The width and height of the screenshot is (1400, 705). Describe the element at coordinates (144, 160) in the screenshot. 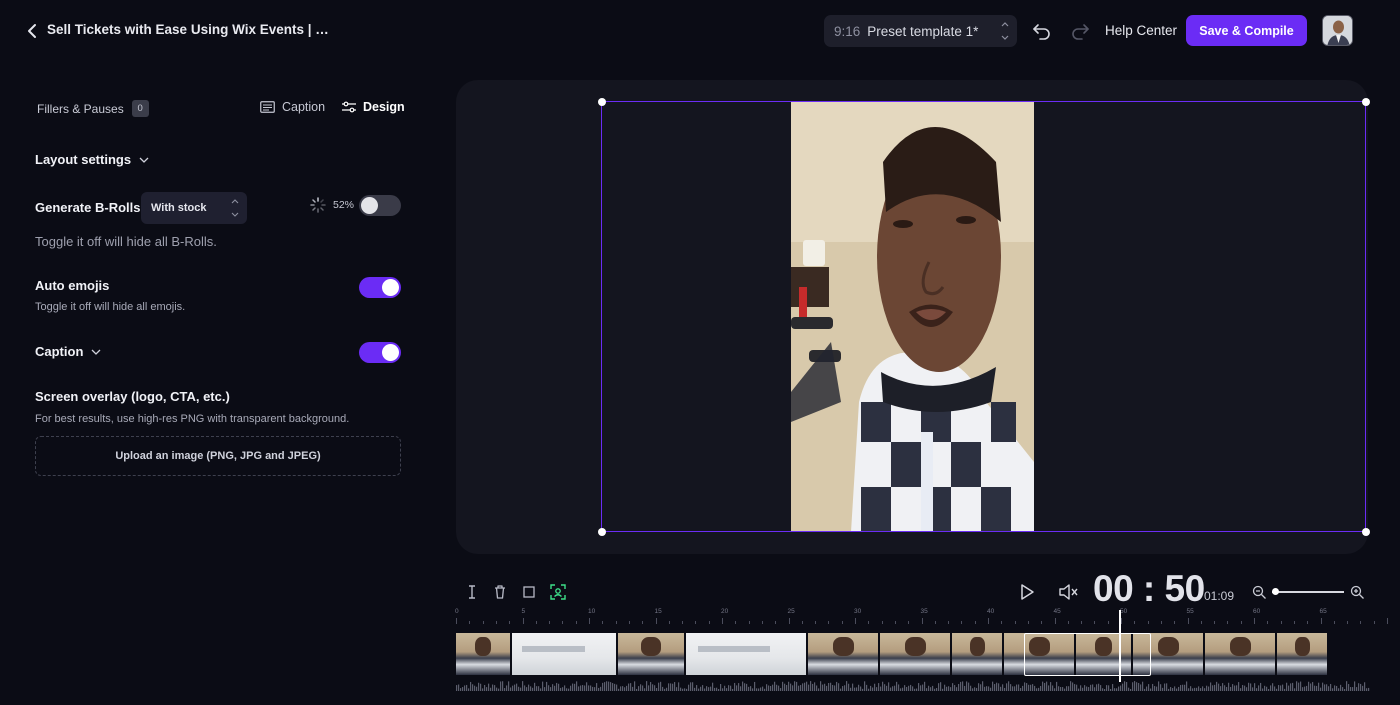

I see `chevron-down-icon` at that location.